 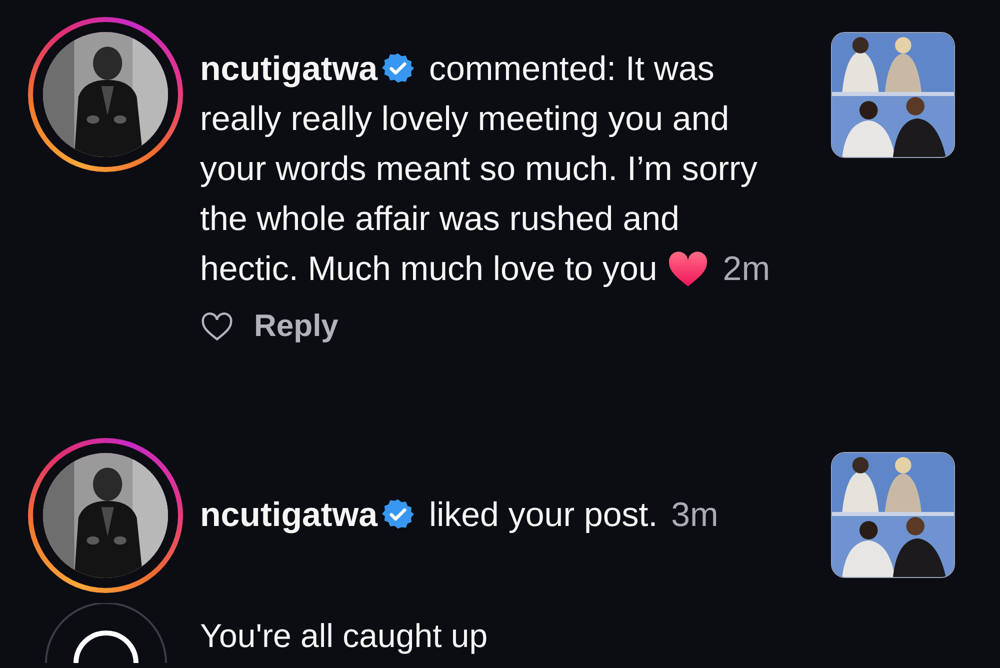 What do you see at coordinates (694, 515) in the screenshot?
I see `timestamp: 3m` at bounding box center [694, 515].